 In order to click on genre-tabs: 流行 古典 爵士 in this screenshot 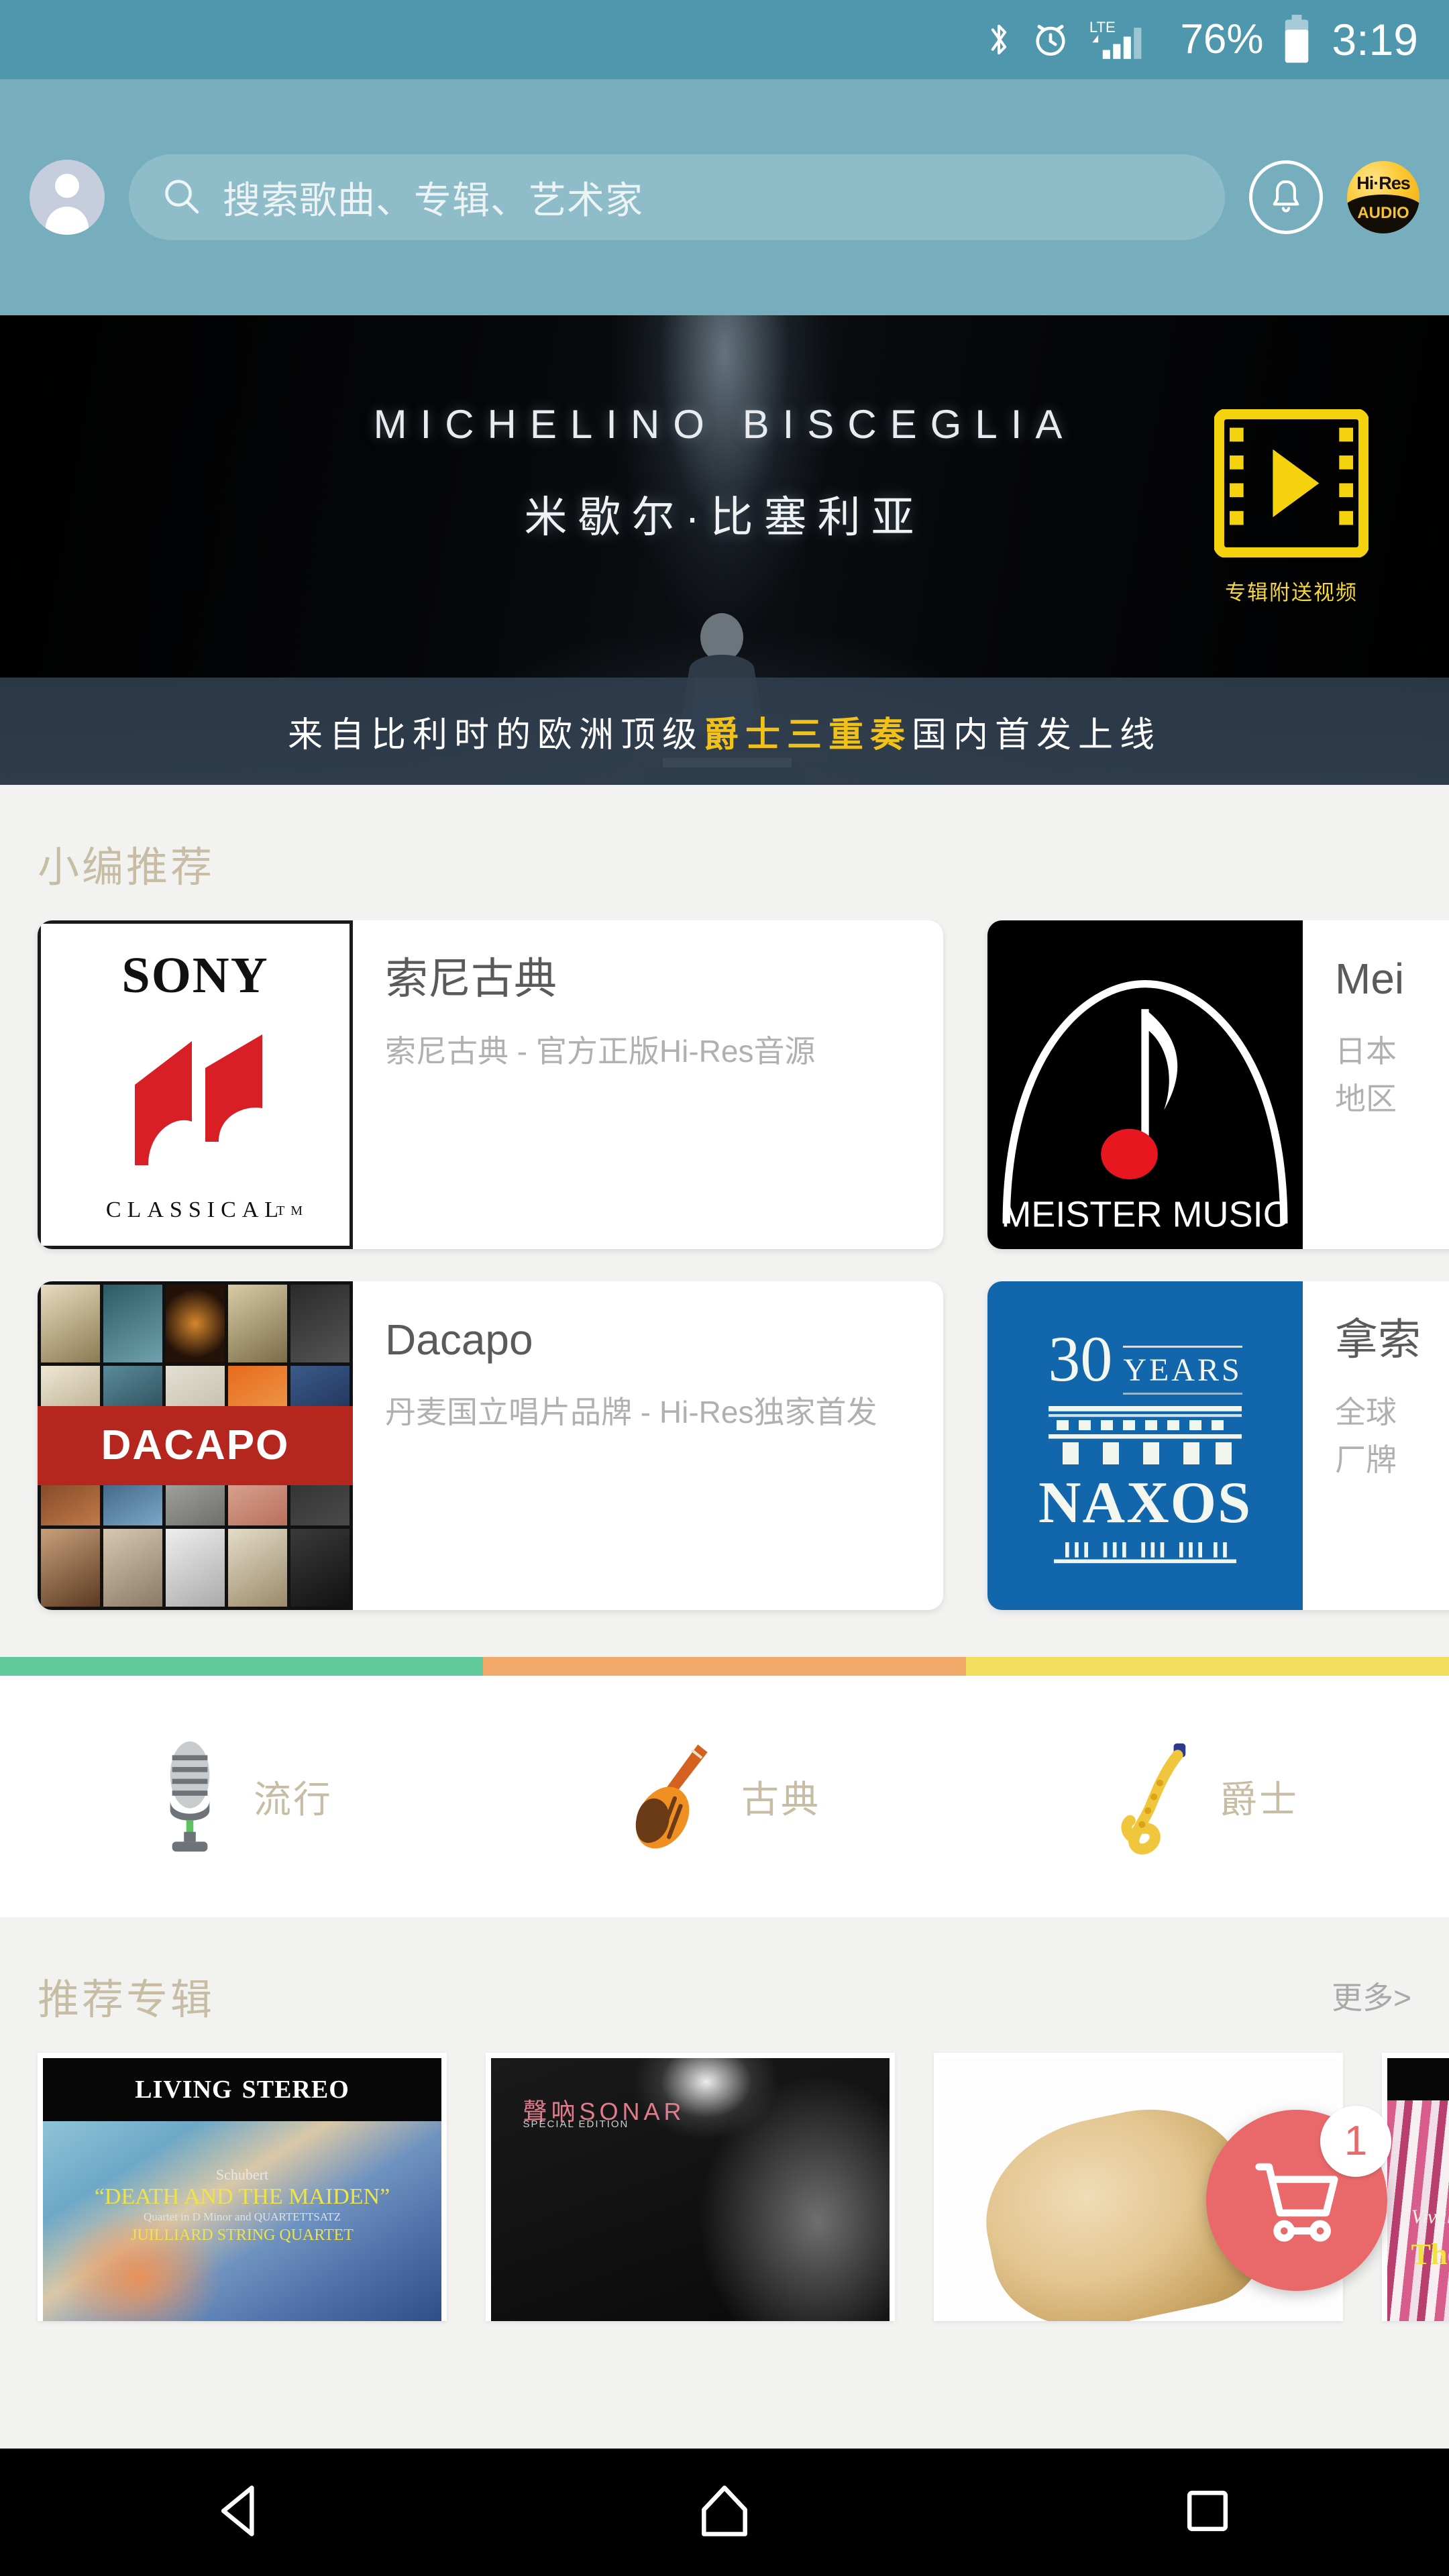, I will do `click(724, 1796)`.